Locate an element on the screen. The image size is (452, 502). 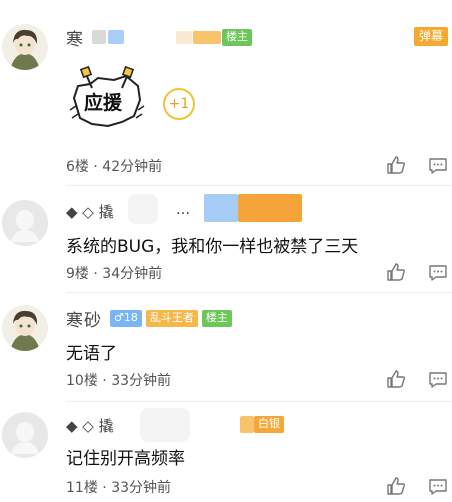
support-sticker: 应援 is located at coordinates (107, 98).